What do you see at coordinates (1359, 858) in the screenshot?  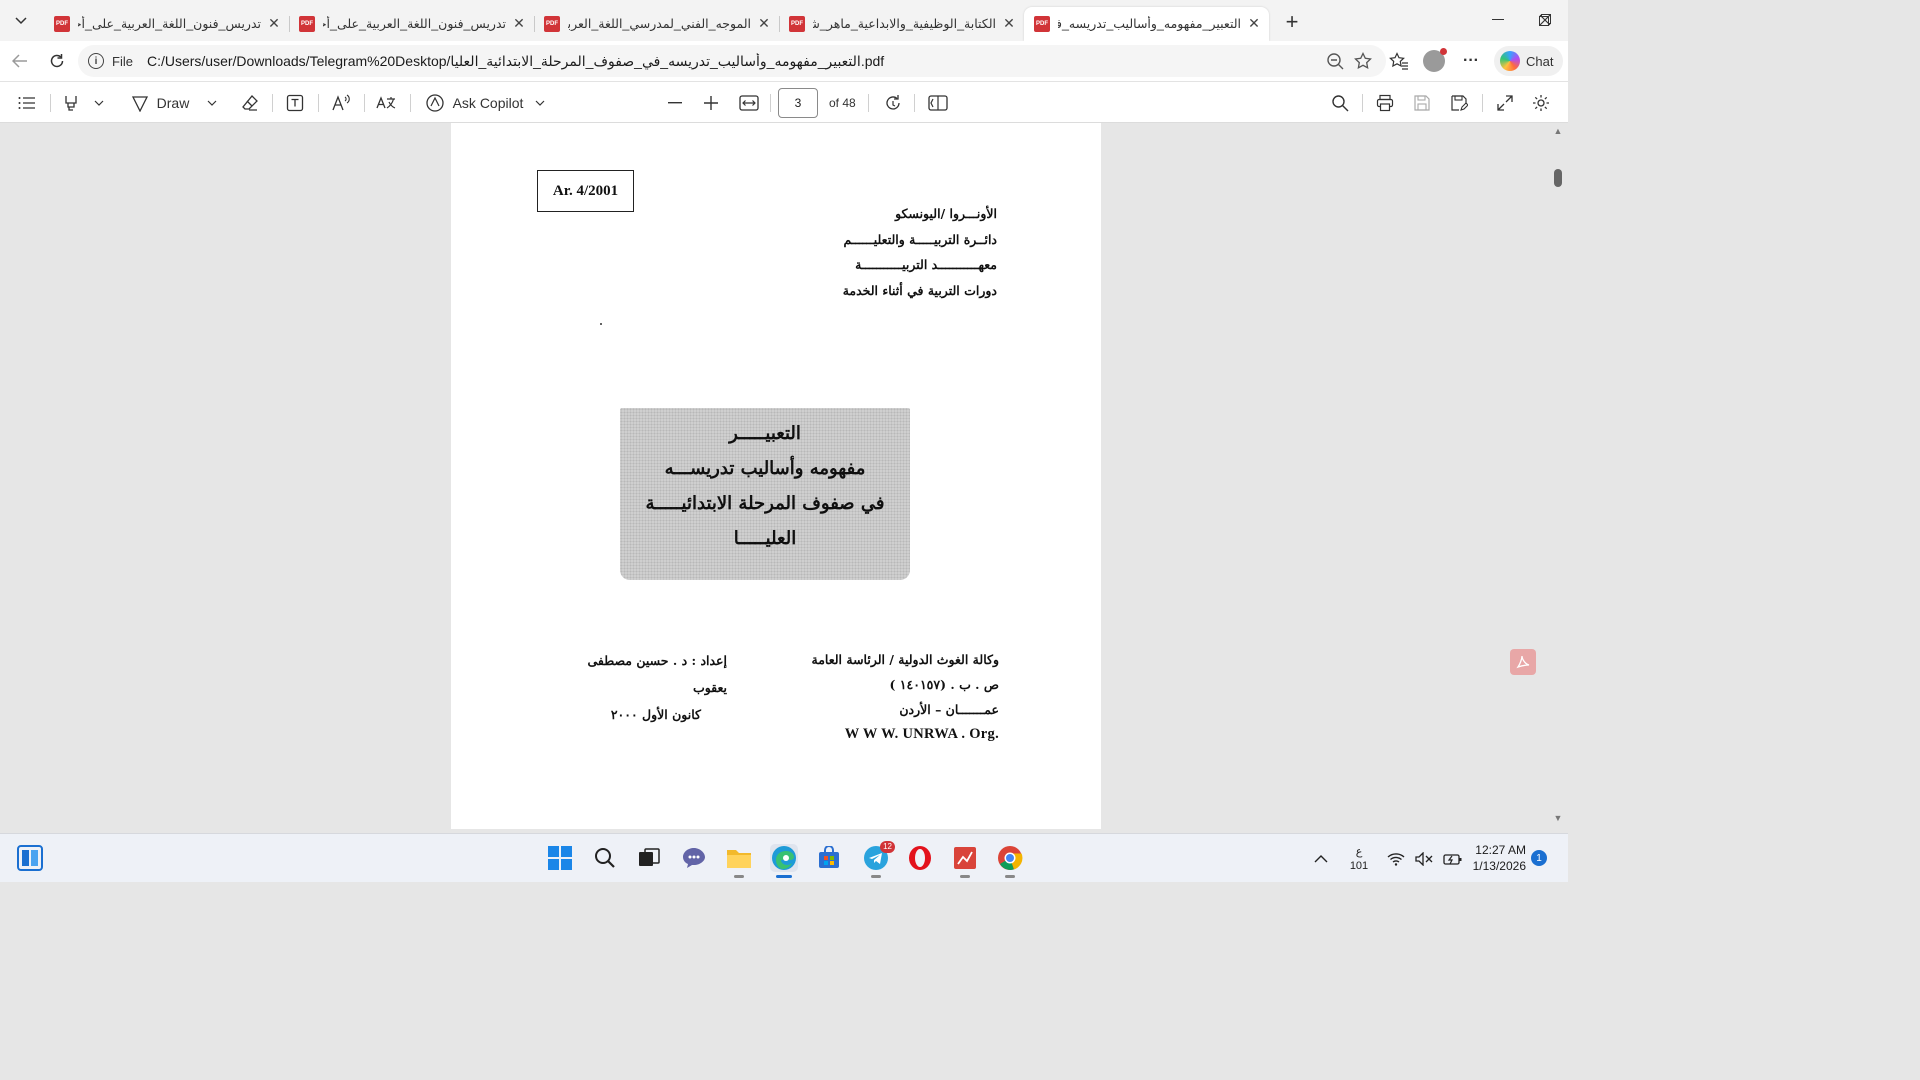 I see `keyboard-language-button: ع 101` at bounding box center [1359, 858].